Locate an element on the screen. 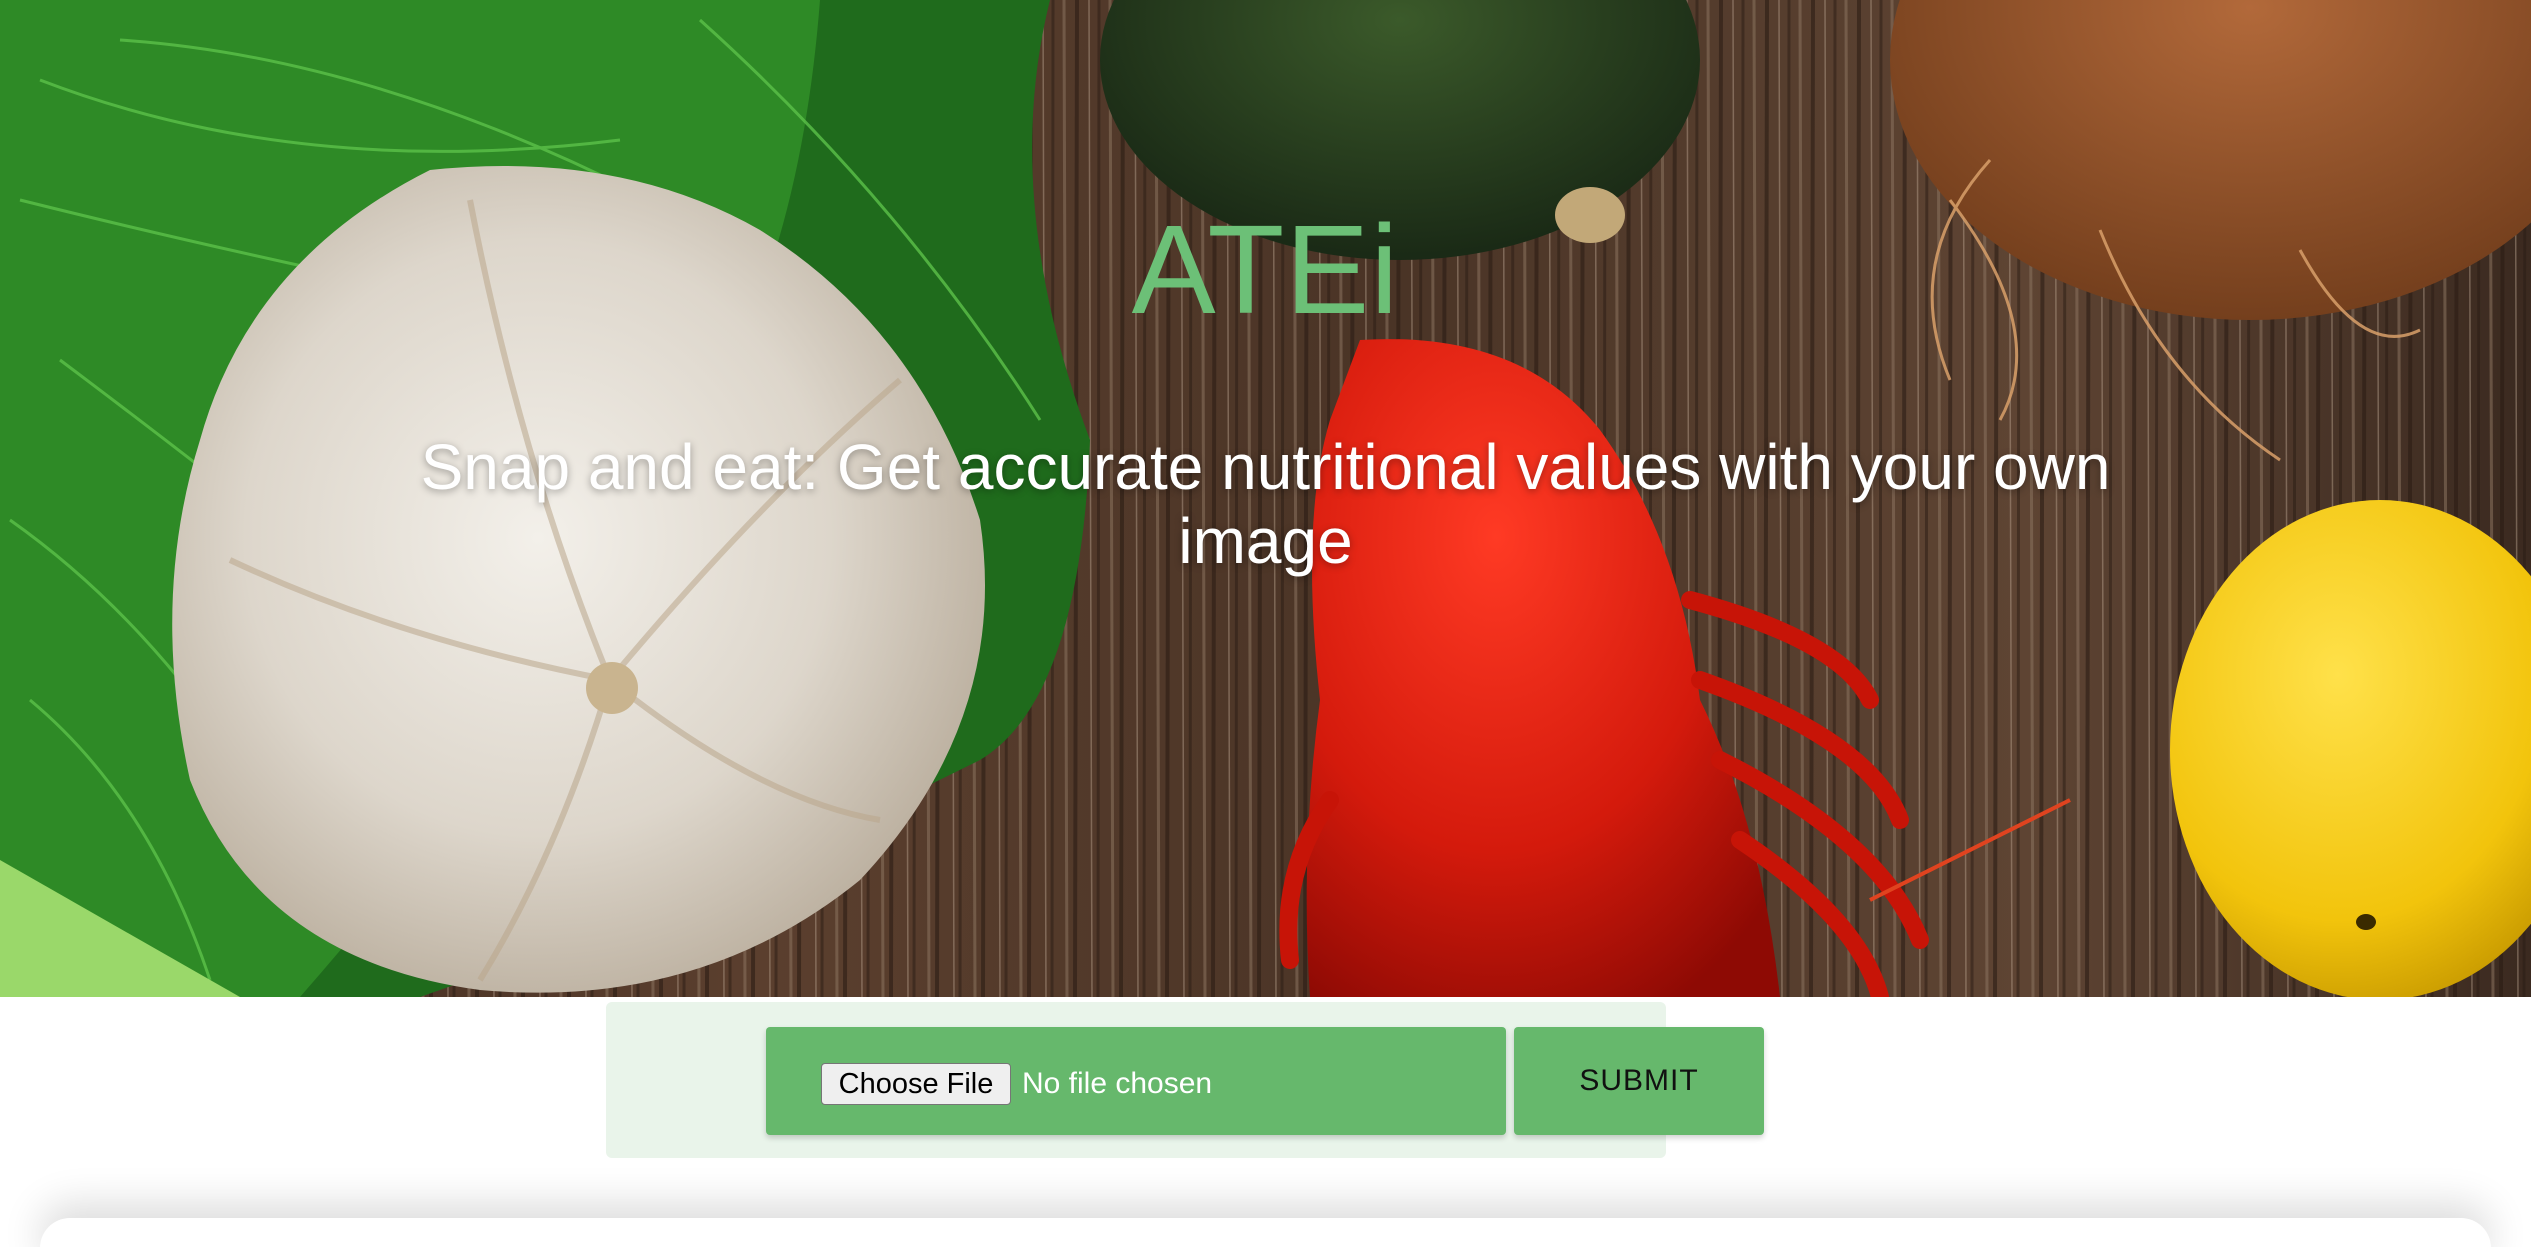 The image size is (2531, 1247). file-input-container: Choose File No file chosen is located at coordinates (1136, 1081).